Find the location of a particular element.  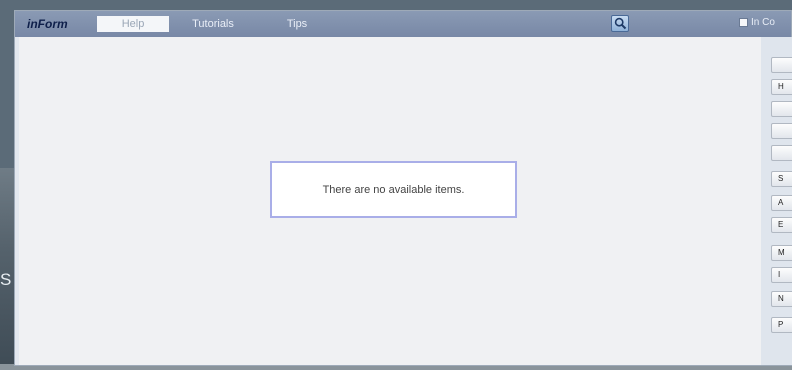

search-button is located at coordinates (620, 23).